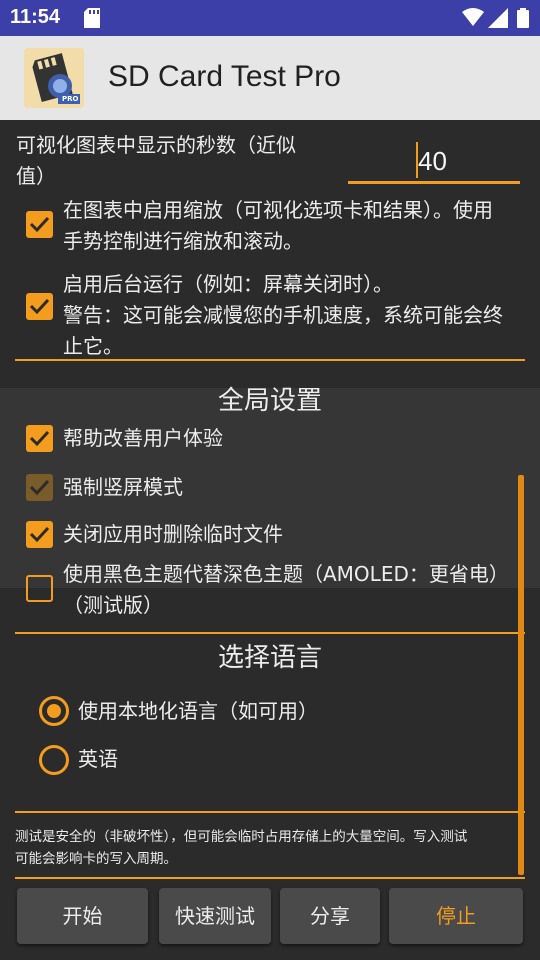 Image resolution: width=540 pixels, height=960 pixels. Describe the element at coordinates (270, 18) in the screenshot. I see `status-bar: 11:54` at that location.